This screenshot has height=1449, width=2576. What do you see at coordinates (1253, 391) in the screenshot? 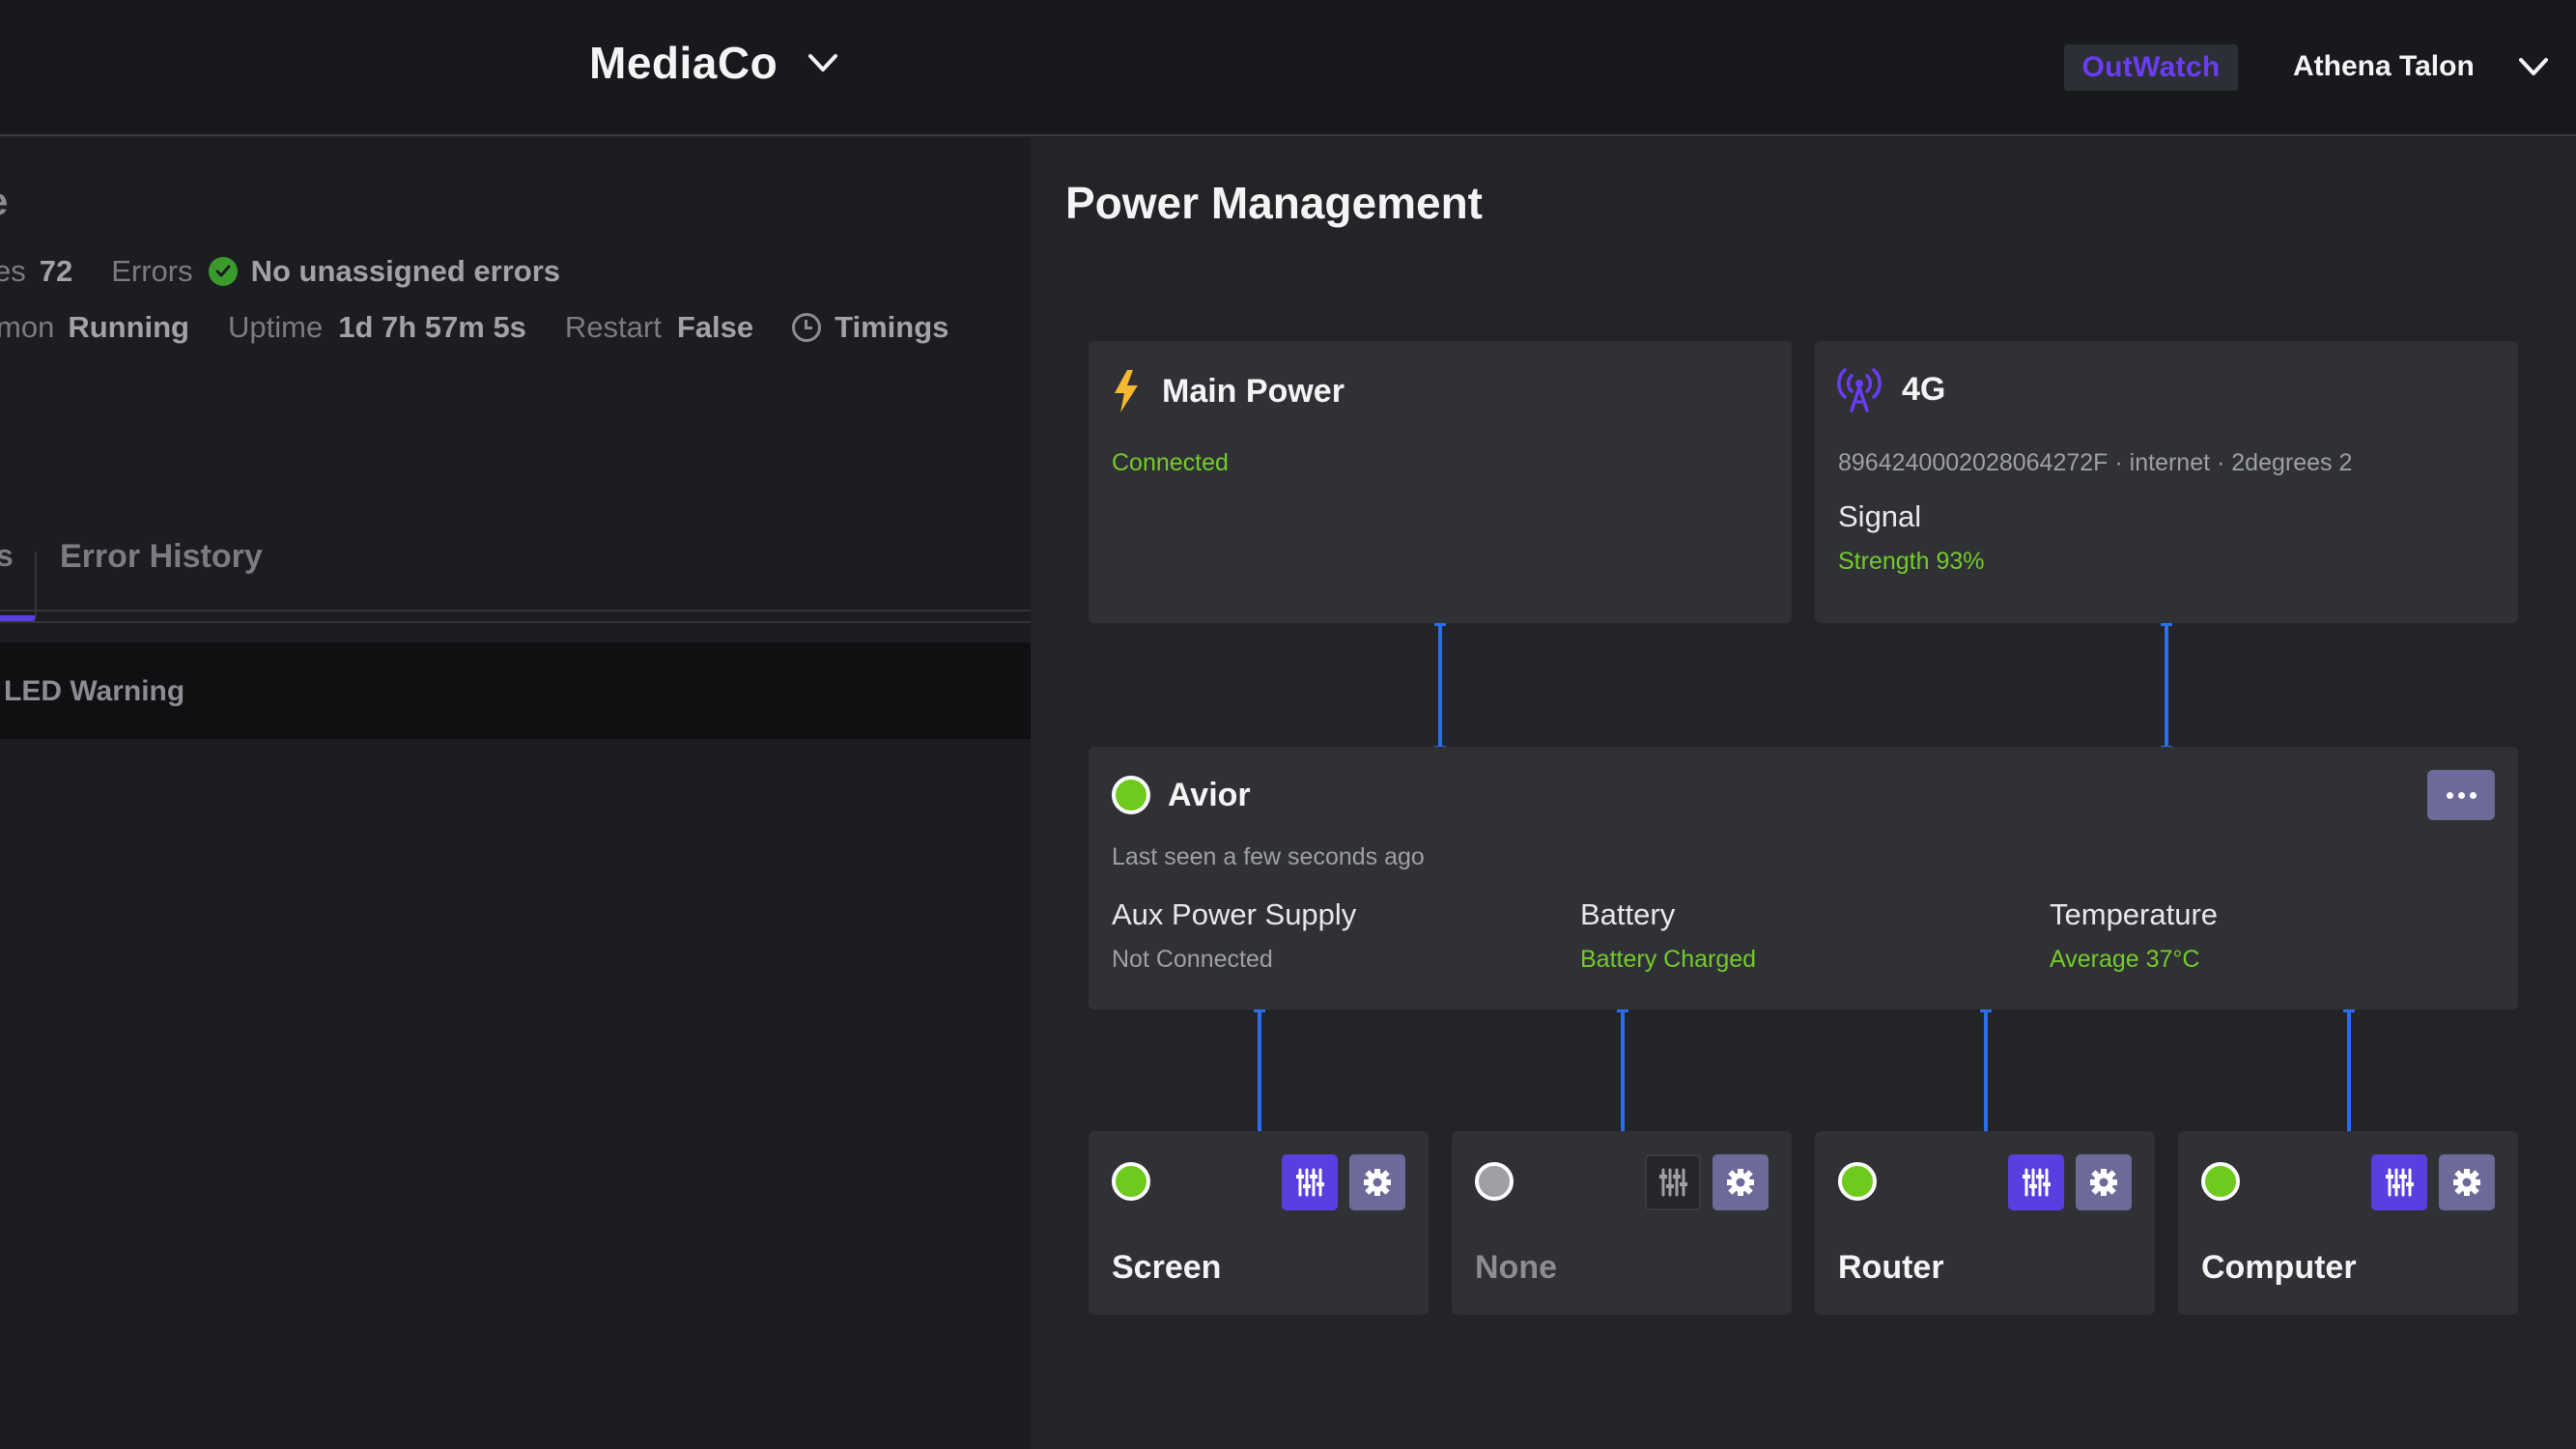
I see `card-title: Main Power` at bounding box center [1253, 391].